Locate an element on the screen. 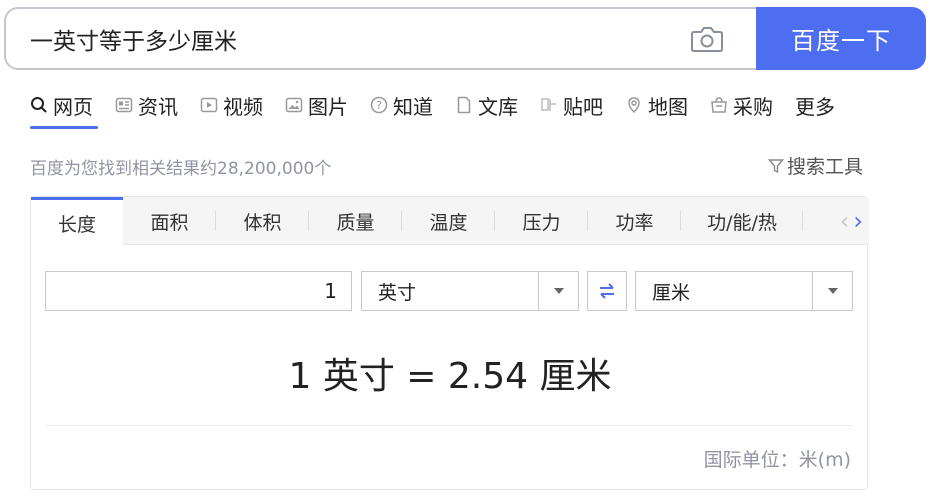 This screenshot has width=930, height=500. search-icon is located at coordinates (39, 105).